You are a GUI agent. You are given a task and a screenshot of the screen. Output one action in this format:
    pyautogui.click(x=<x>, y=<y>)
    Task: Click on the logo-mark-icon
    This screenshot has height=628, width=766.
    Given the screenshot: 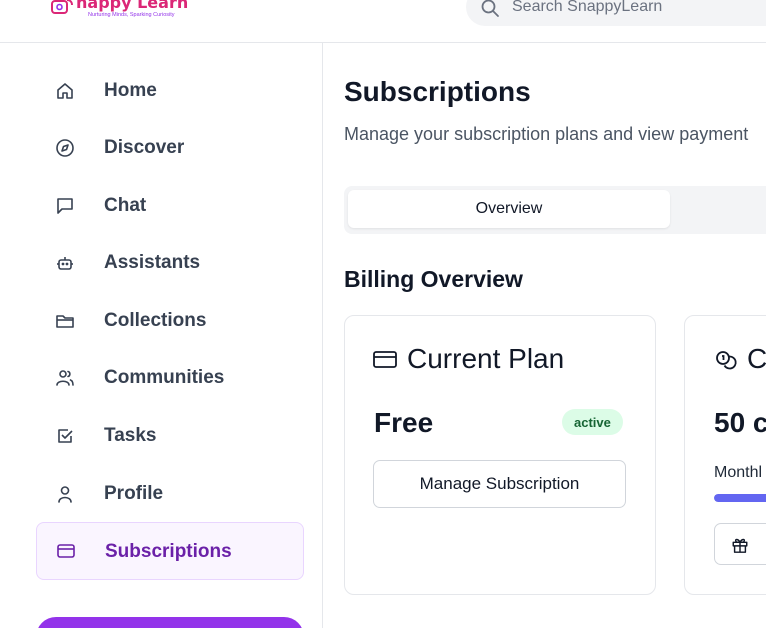 What is the action you would take?
    pyautogui.click(x=62, y=7)
    